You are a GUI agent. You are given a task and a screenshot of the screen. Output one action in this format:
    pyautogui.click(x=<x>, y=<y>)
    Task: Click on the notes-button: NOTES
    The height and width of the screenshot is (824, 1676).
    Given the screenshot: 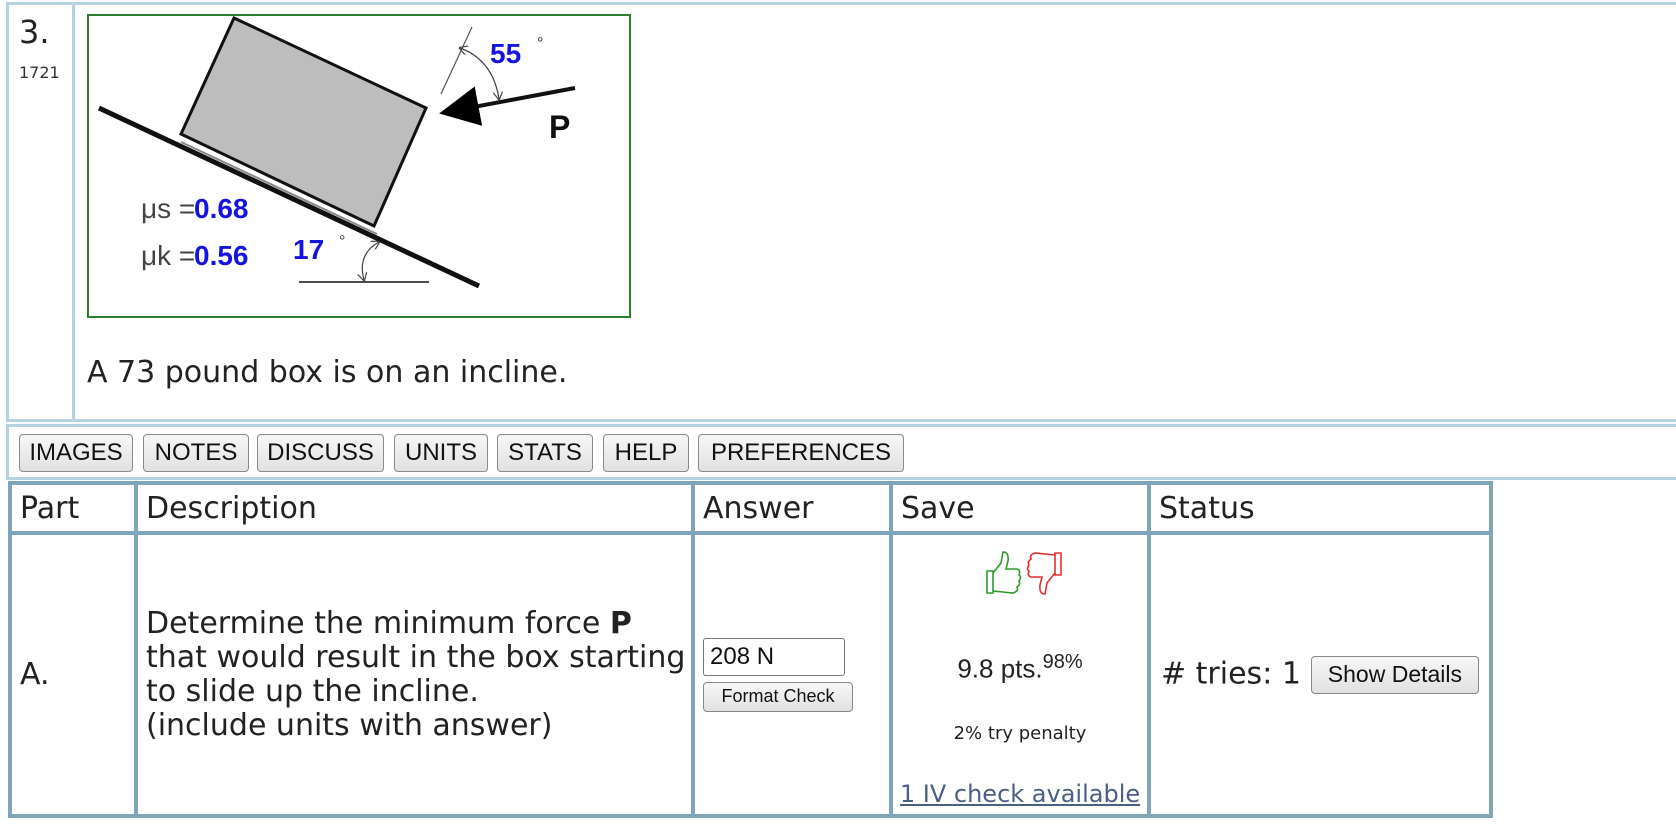 What is the action you would take?
    pyautogui.click(x=196, y=453)
    